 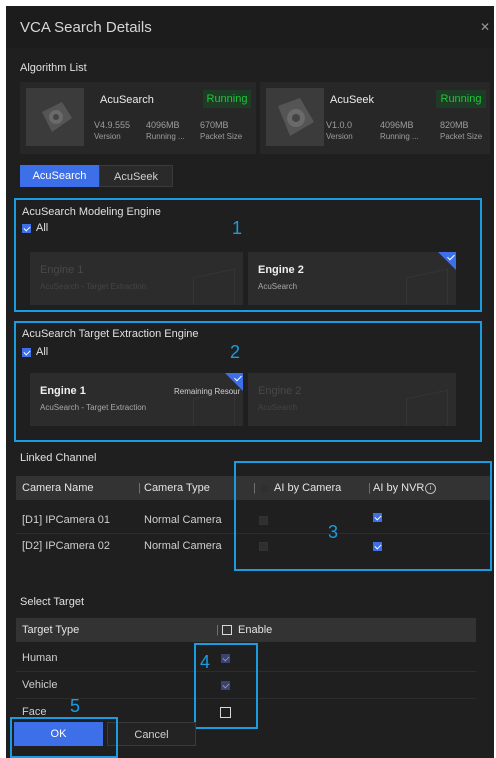 What do you see at coordinates (339, 125) in the screenshot?
I see `version-value: V1.0.0` at bounding box center [339, 125].